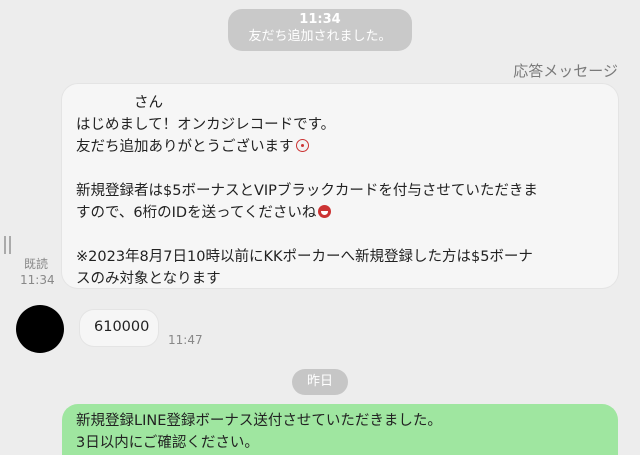 The width and height of the screenshot is (640, 455). What do you see at coordinates (320, 19) in the screenshot?
I see `system-notice-time: 11:34` at bounding box center [320, 19].